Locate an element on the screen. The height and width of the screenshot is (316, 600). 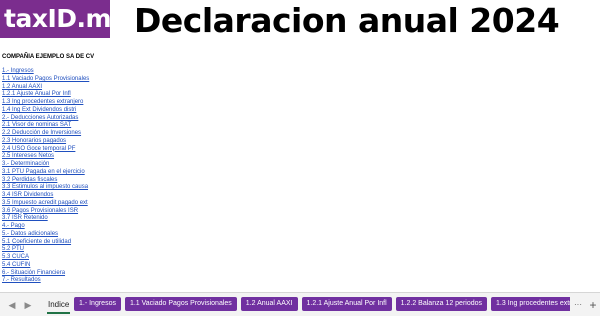
index-link-item: 1.4 Ing Ext Dividendos distri is located at coordinates (102, 111).